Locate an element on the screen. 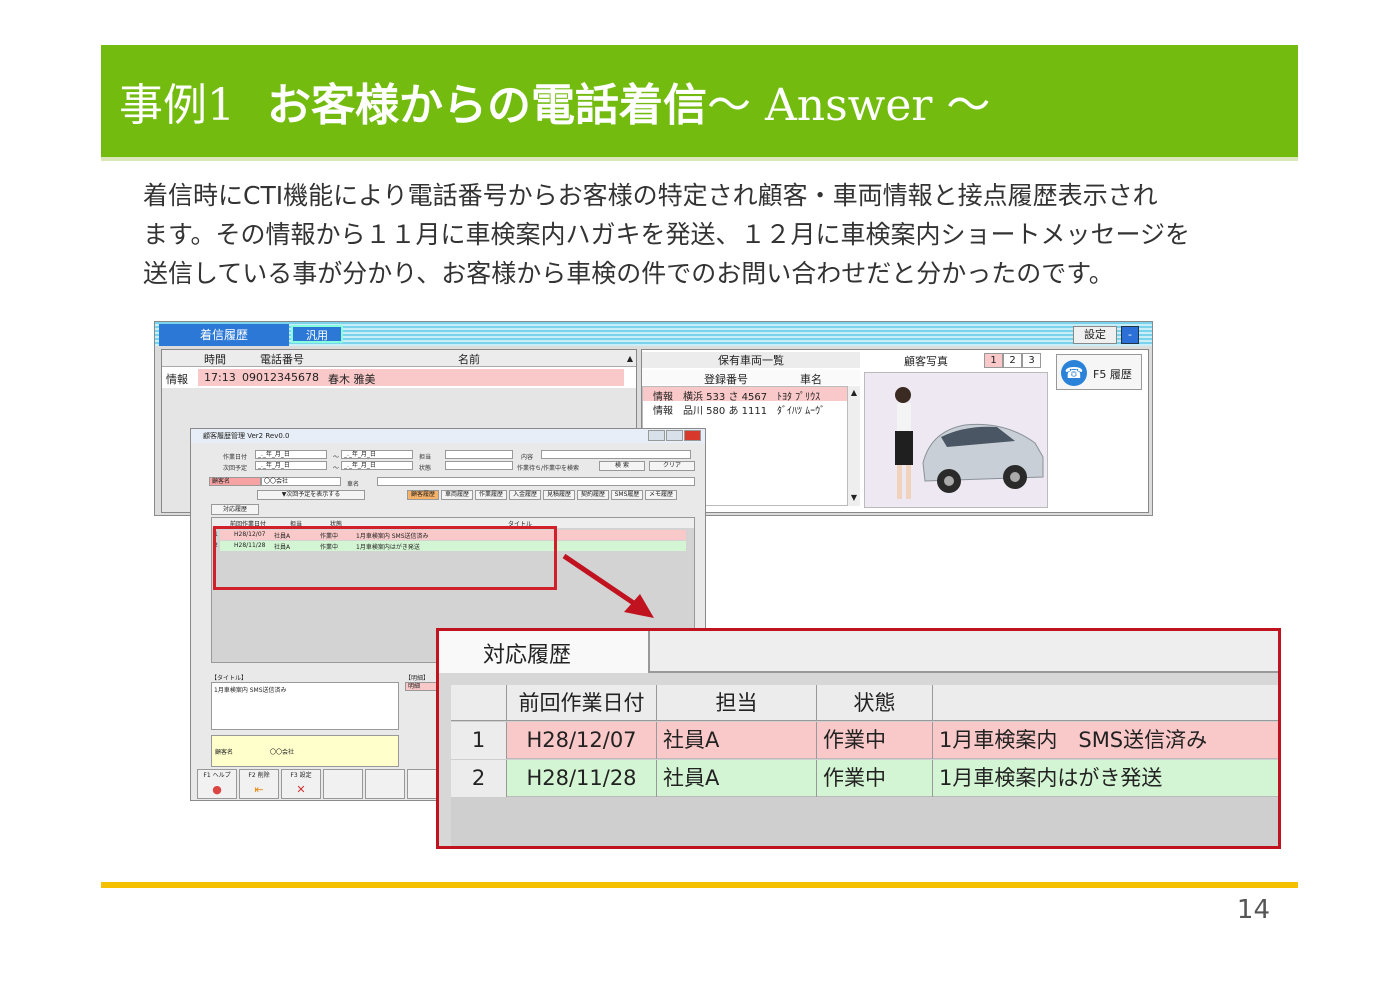 Image resolution: width=1400 pixels, height=990 pixels. maximize-icon is located at coordinates (674, 435).